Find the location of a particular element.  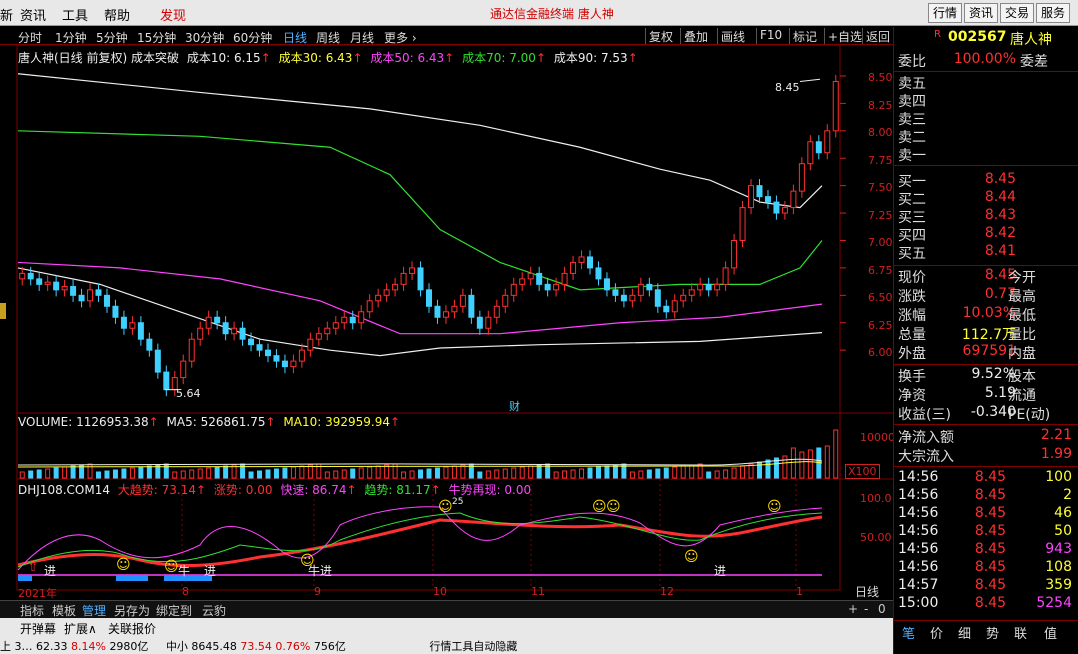

bid-row: 买四 8.42 is located at coordinates (986, 234).